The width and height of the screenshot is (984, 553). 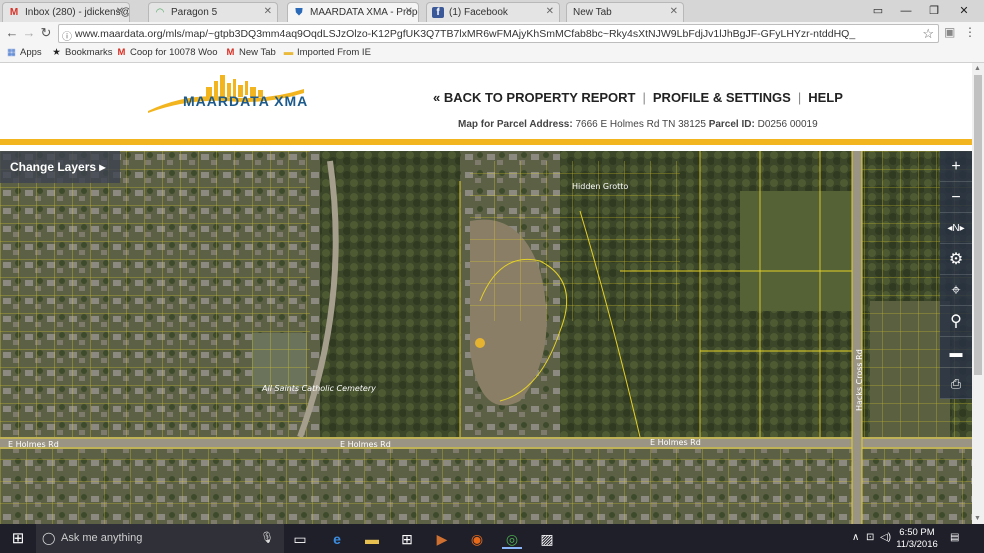 What do you see at coordinates (299, 12) in the screenshot?
I see `shield-icon: ⛊` at bounding box center [299, 12].